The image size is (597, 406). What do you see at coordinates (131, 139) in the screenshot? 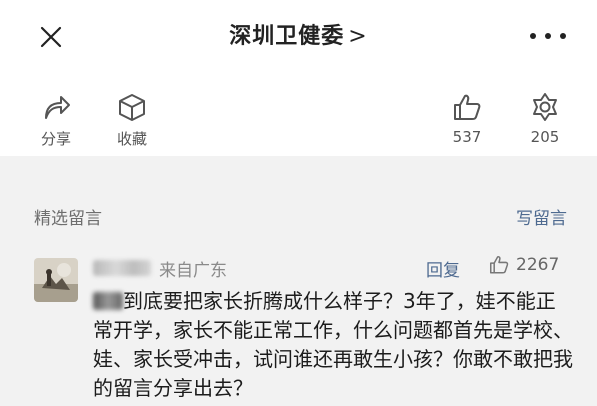
I see `favorite-label: 收藏` at bounding box center [131, 139].